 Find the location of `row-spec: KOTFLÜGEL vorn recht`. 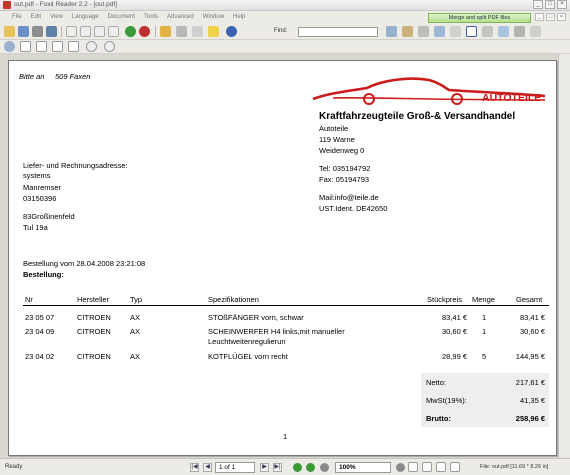

row-spec: KOTFLÜGEL vorn recht is located at coordinates (248, 356).